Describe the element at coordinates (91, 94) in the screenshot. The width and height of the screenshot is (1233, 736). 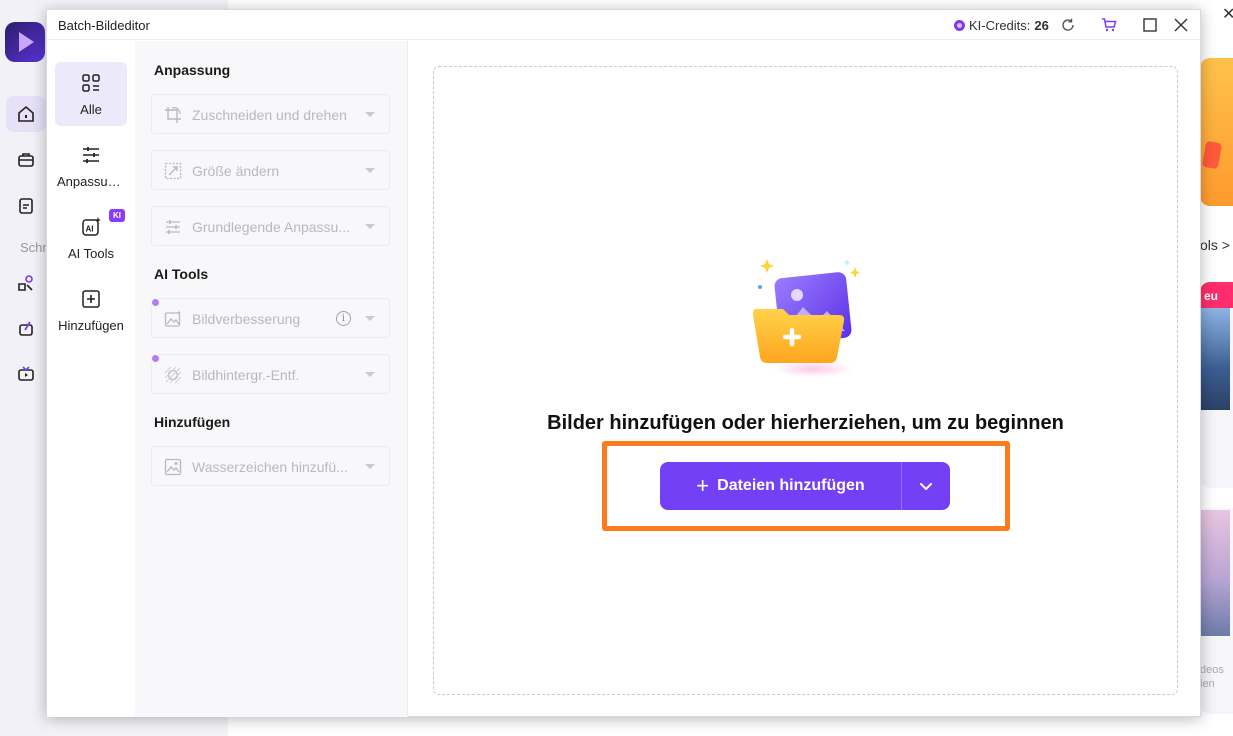
I see `rail-item-alle: Alle` at that location.